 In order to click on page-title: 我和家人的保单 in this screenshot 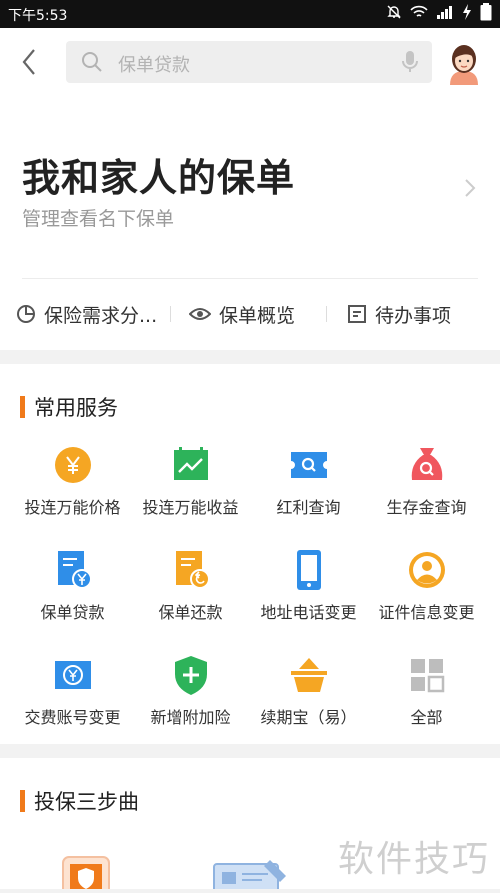, I will do `click(158, 174)`.